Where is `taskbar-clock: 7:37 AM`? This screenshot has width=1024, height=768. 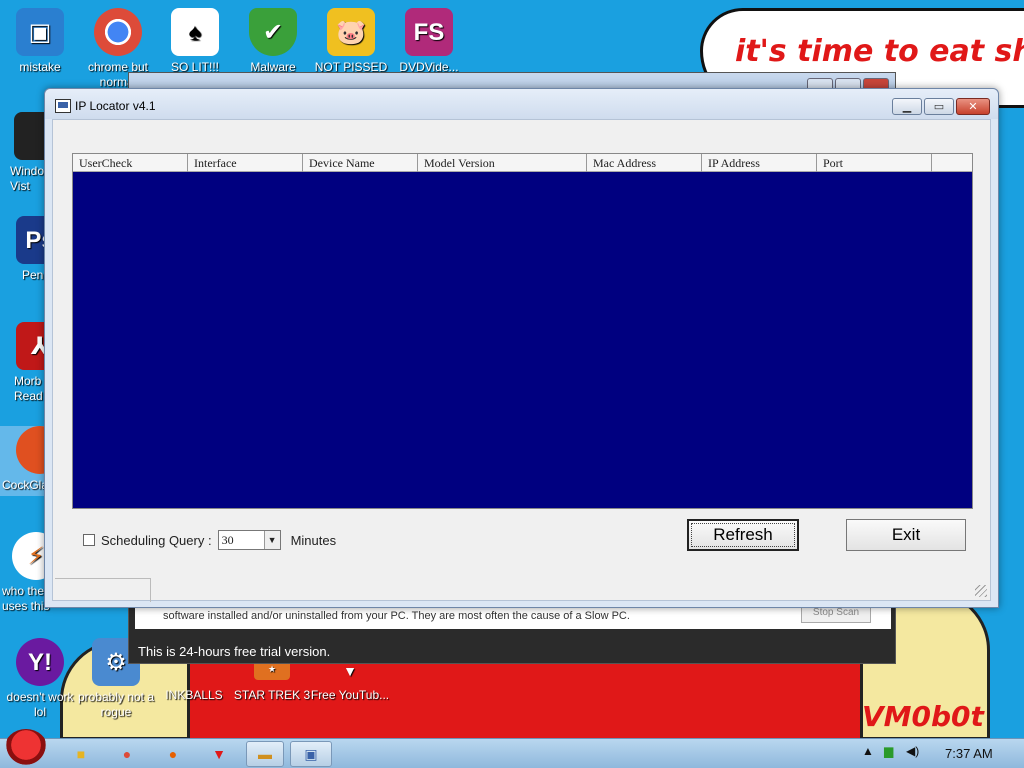
taskbar-clock: 7:37 AM is located at coordinates (969, 753).